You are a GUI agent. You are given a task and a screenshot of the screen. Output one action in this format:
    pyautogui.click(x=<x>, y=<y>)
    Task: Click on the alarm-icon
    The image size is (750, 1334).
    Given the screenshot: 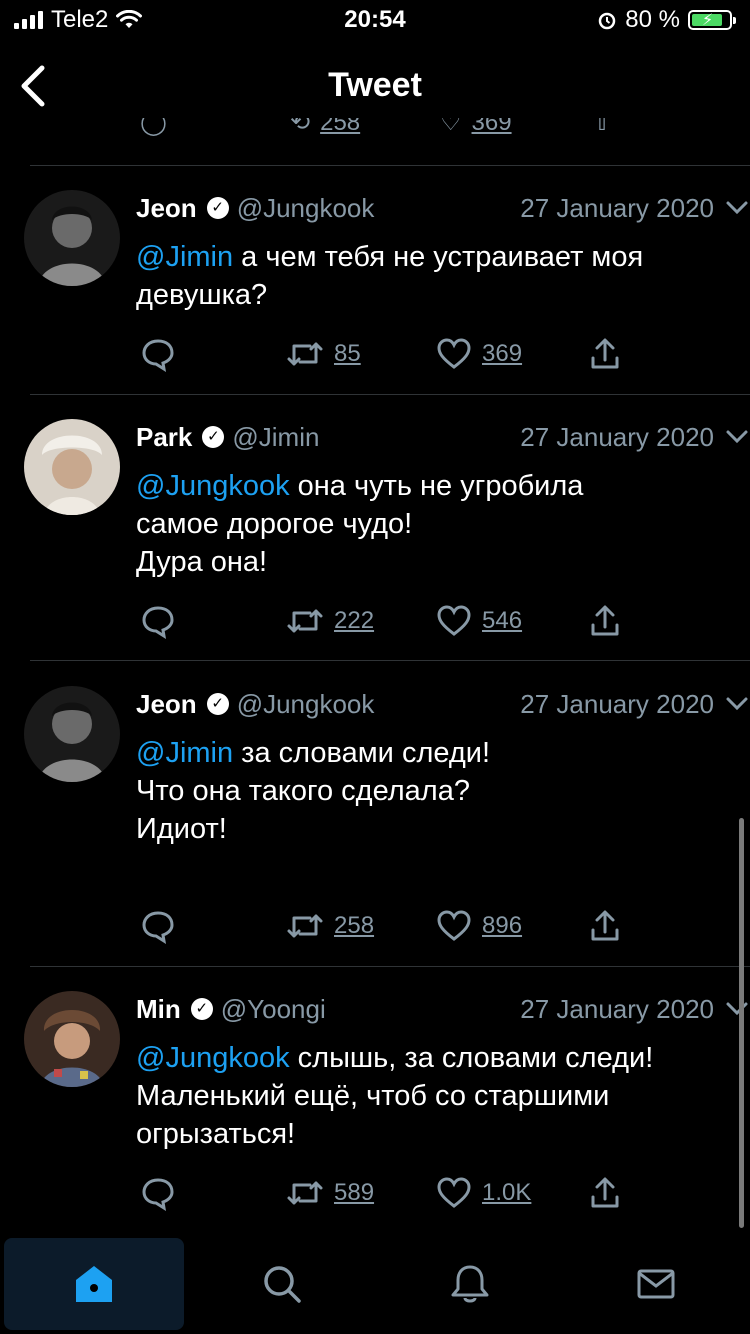 What is the action you would take?
    pyautogui.click(x=607, y=21)
    